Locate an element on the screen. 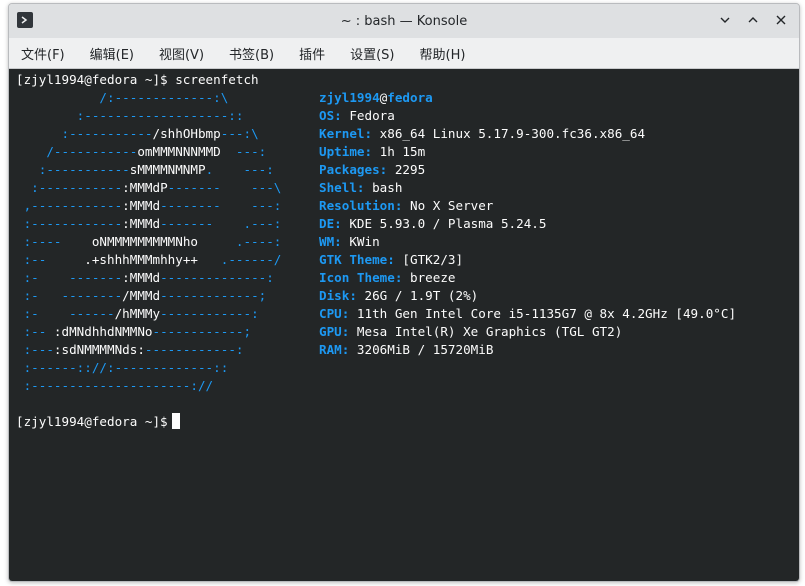  info-value: Mesa Intel(R) Xe Graphics (TGL GT2) is located at coordinates (486, 331).